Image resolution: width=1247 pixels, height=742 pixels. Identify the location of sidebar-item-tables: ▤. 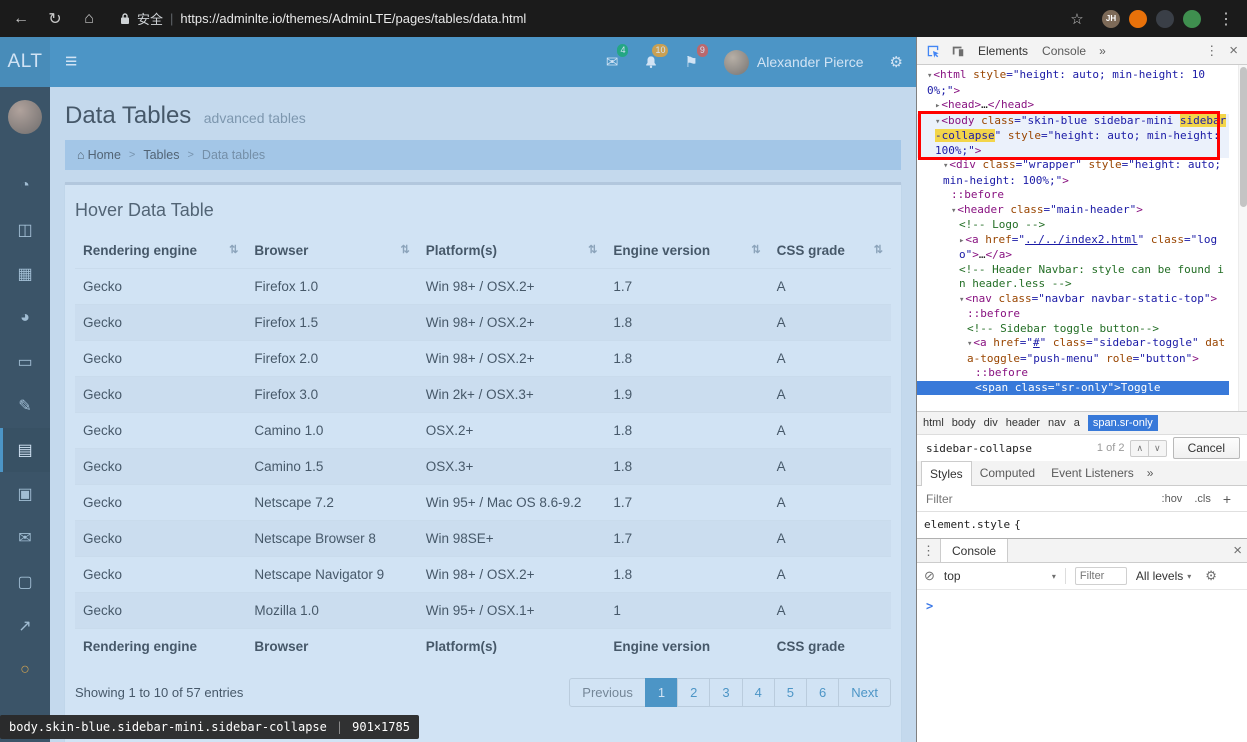
(25, 450).